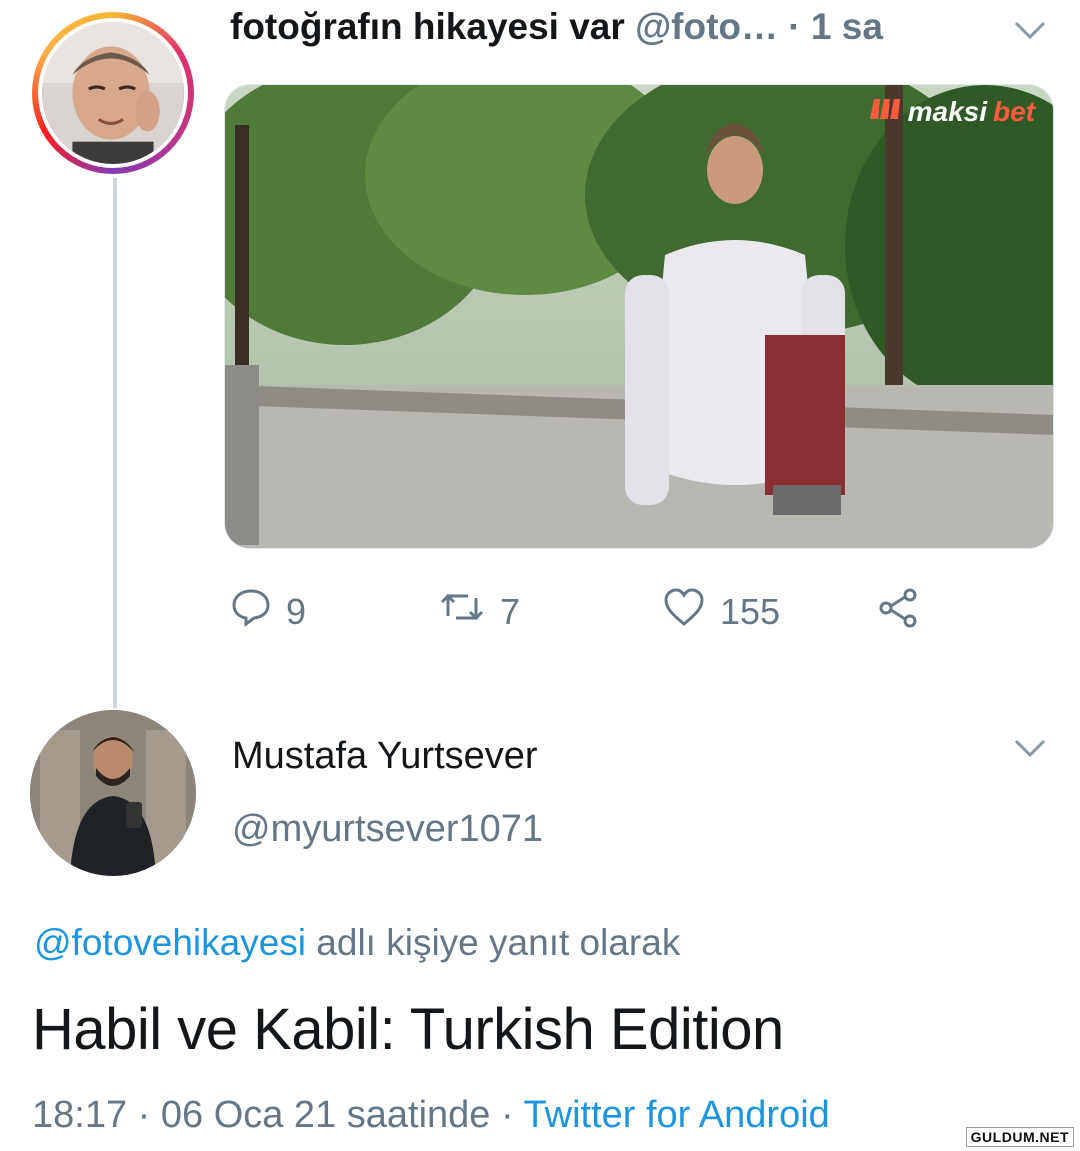 The width and height of the screenshot is (1080, 1151). Describe the element at coordinates (251, 611) in the screenshot. I see `reply-icon` at that location.